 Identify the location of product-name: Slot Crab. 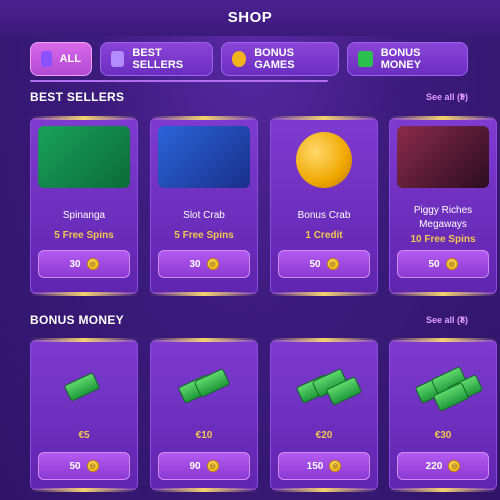
(204, 215).